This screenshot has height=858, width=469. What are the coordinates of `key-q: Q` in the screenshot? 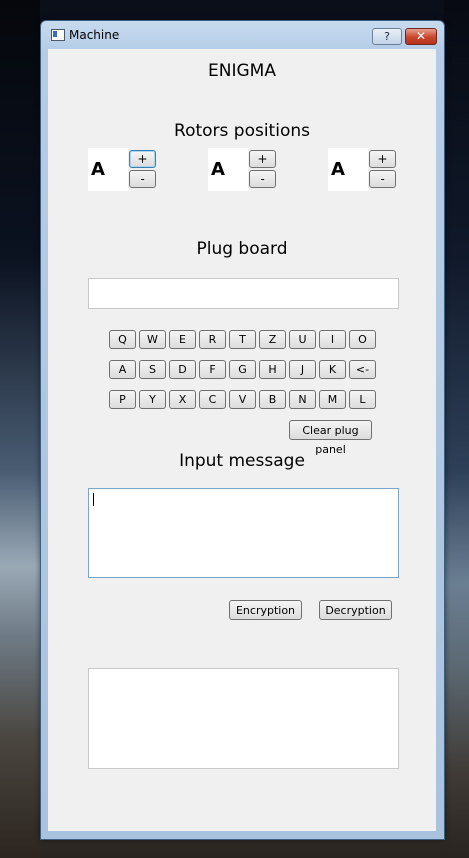 It's located at (122, 339).